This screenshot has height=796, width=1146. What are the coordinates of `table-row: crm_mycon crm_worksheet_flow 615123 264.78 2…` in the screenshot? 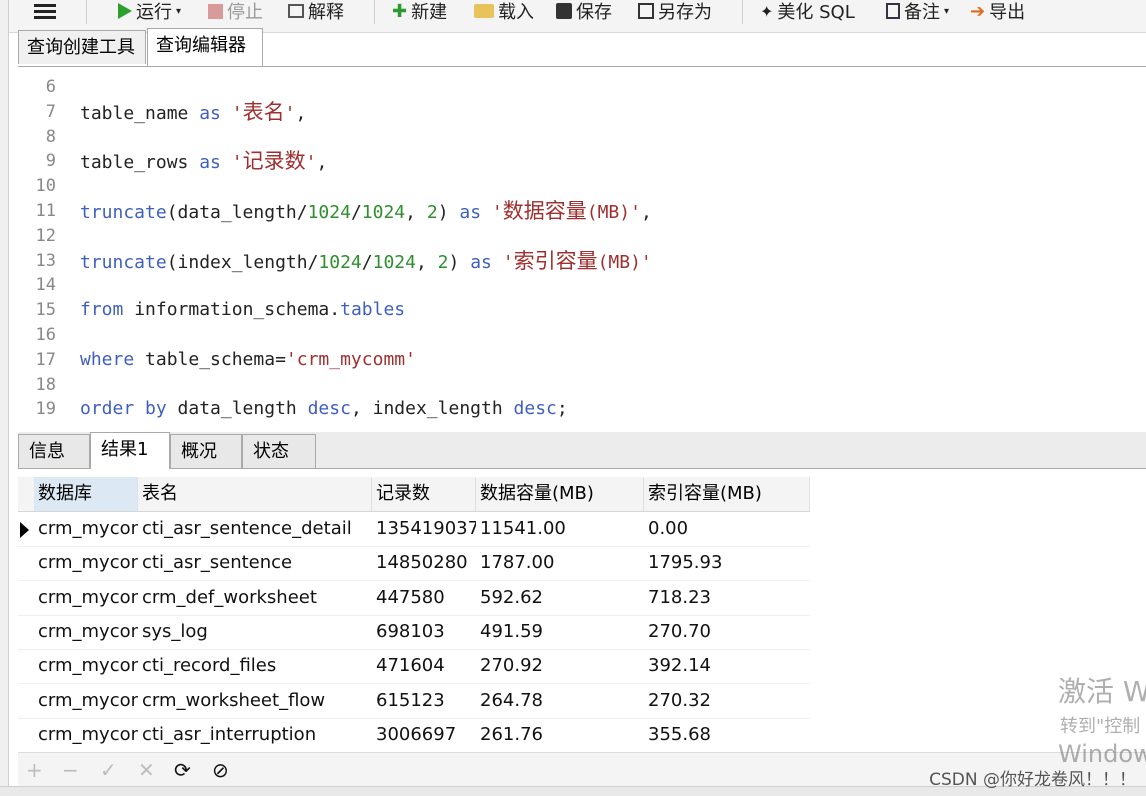 It's located at (414, 701).